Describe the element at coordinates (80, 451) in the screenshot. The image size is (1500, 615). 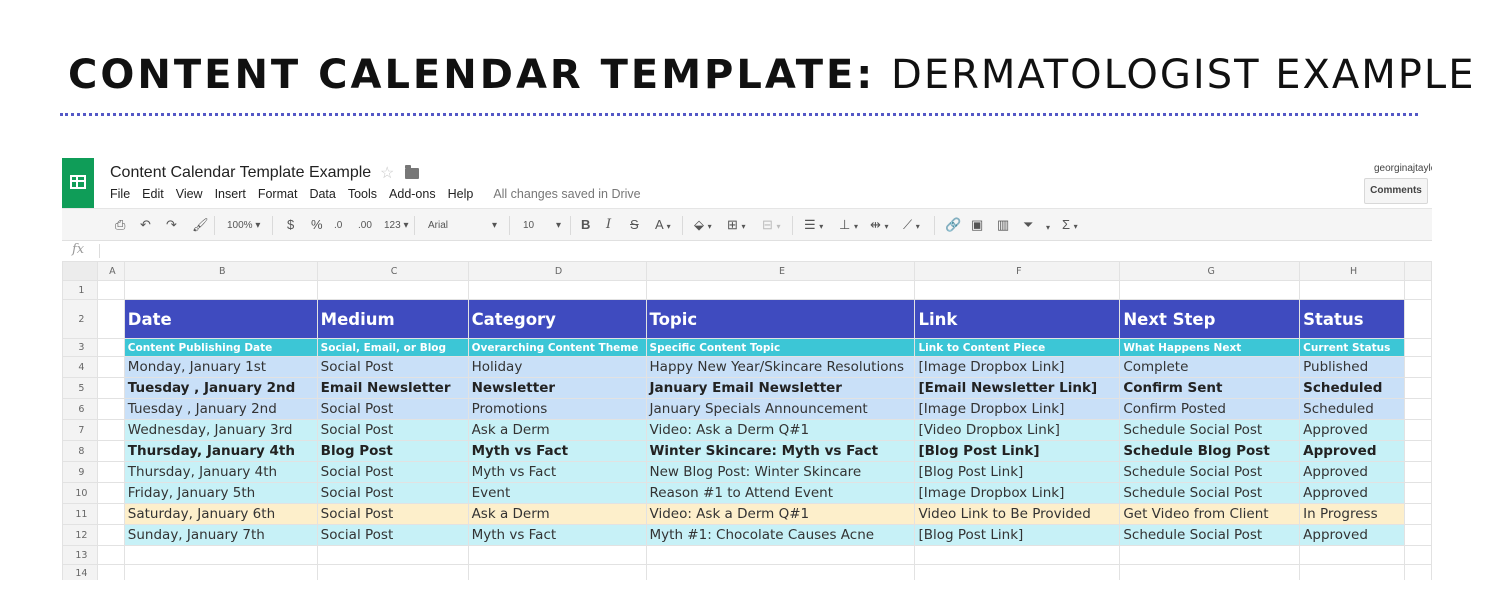
I see `row-header-8: 8` at that location.